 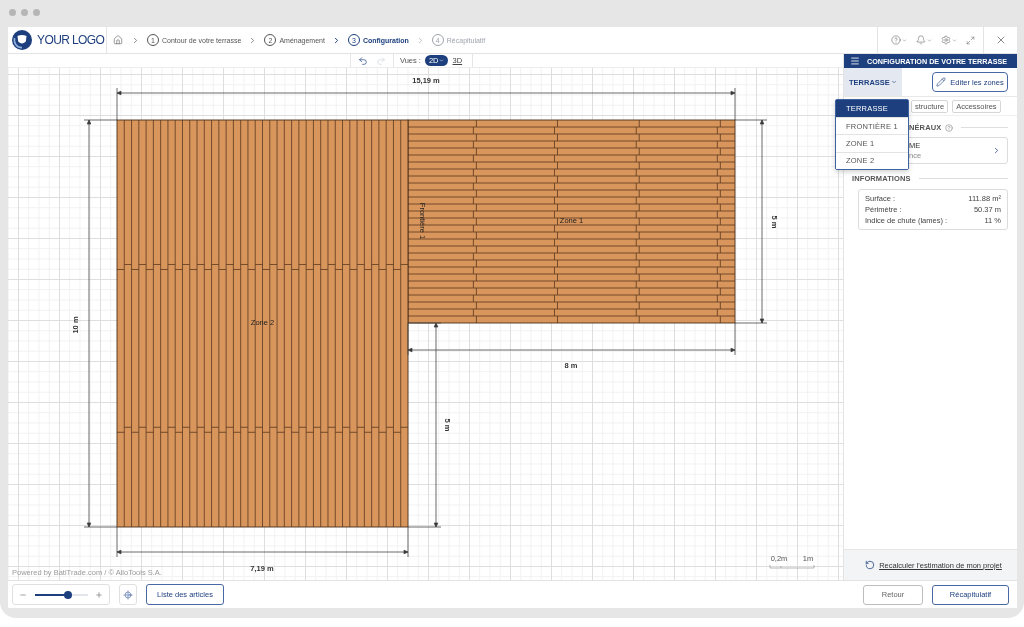 I want to click on home-button, so click(x=118, y=40).